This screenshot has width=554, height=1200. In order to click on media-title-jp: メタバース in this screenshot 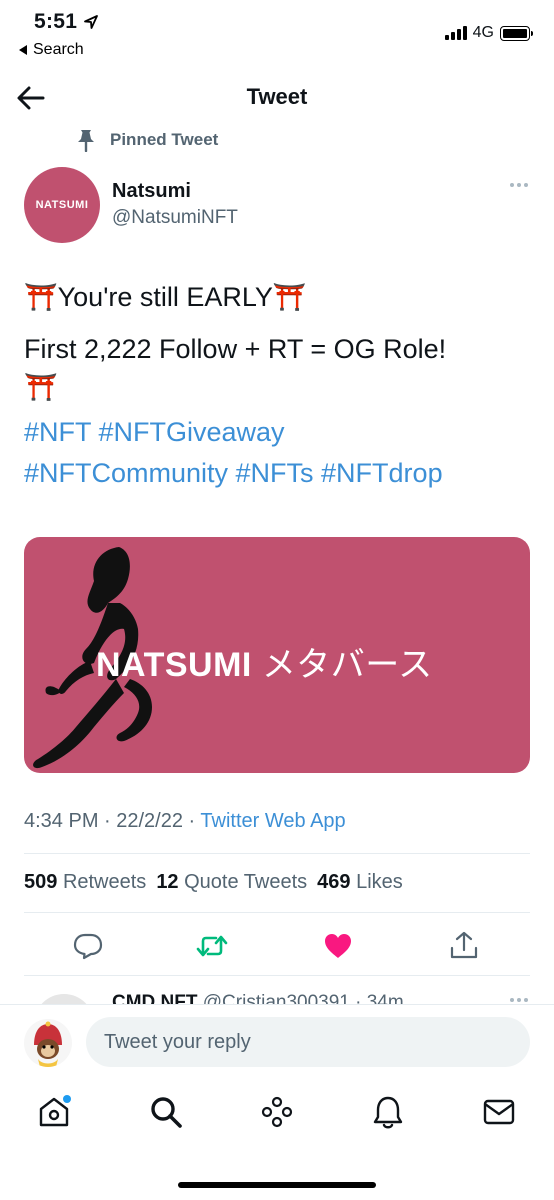, I will do `click(347, 665)`.